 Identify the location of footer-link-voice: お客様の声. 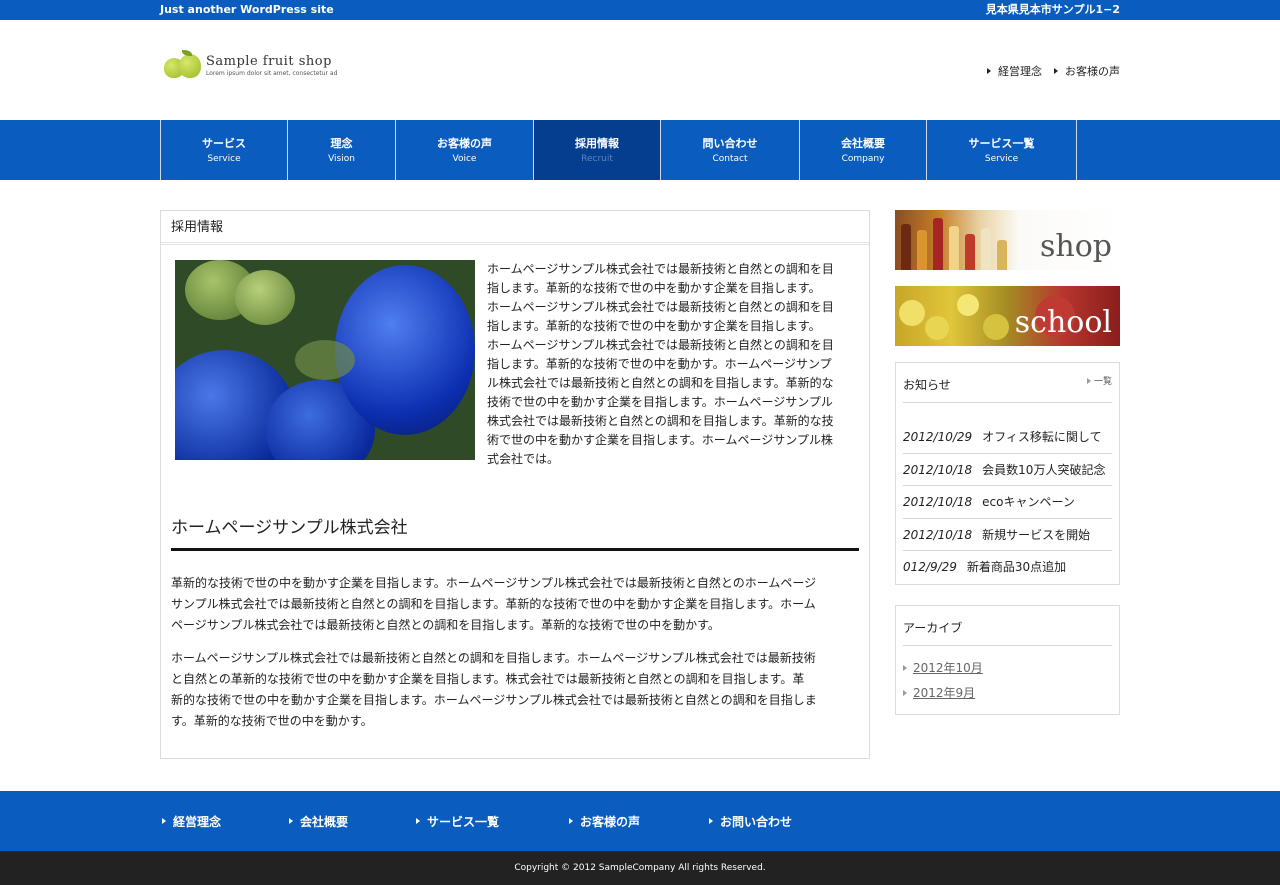
(639, 821).